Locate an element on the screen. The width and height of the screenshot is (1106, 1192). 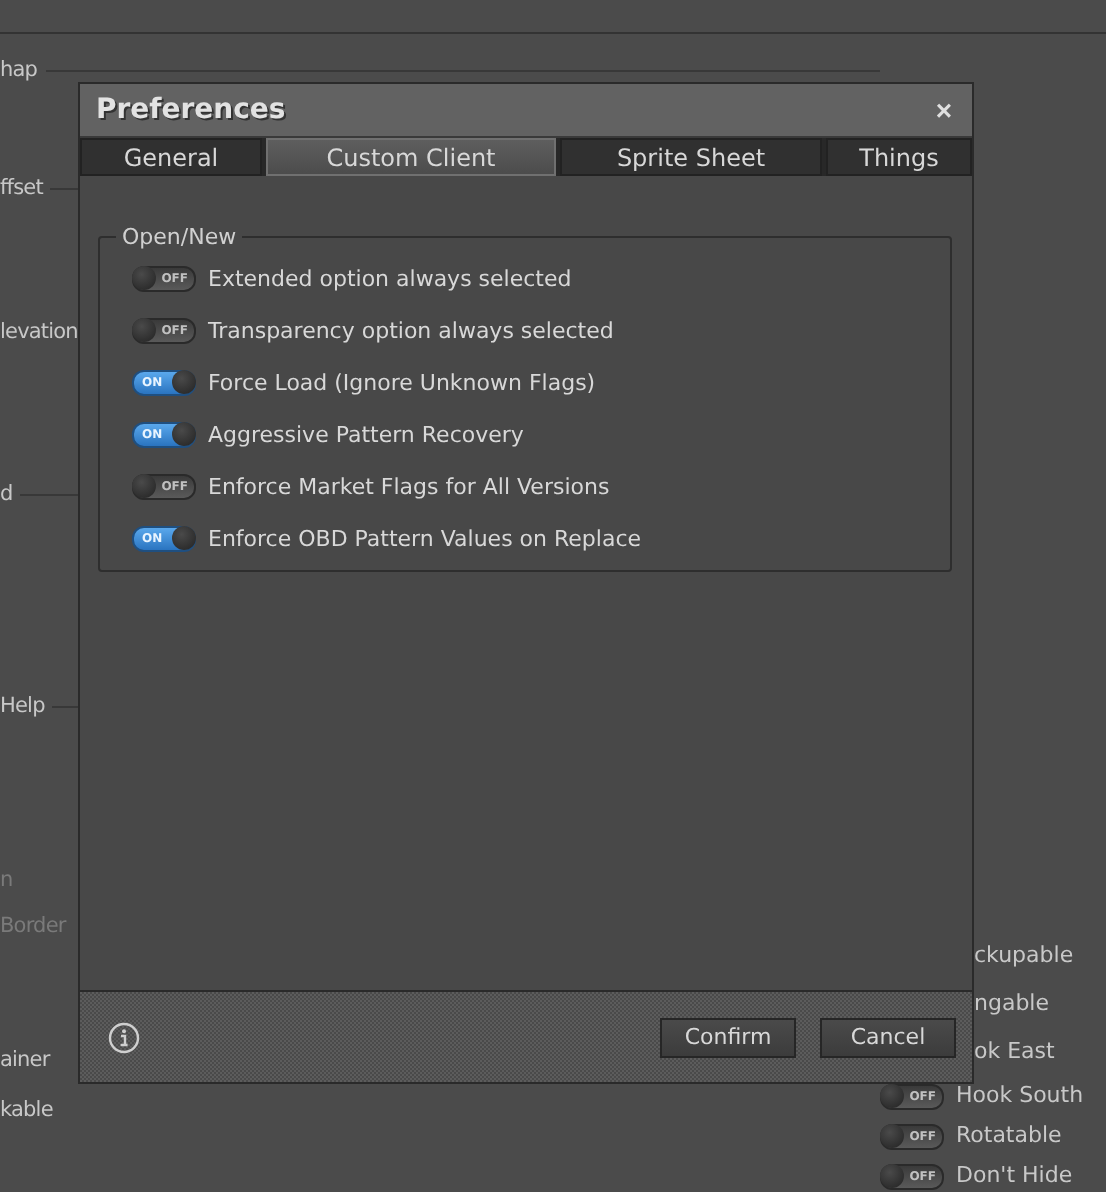
dialog-button: Confirm is located at coordinates (728, 1037).